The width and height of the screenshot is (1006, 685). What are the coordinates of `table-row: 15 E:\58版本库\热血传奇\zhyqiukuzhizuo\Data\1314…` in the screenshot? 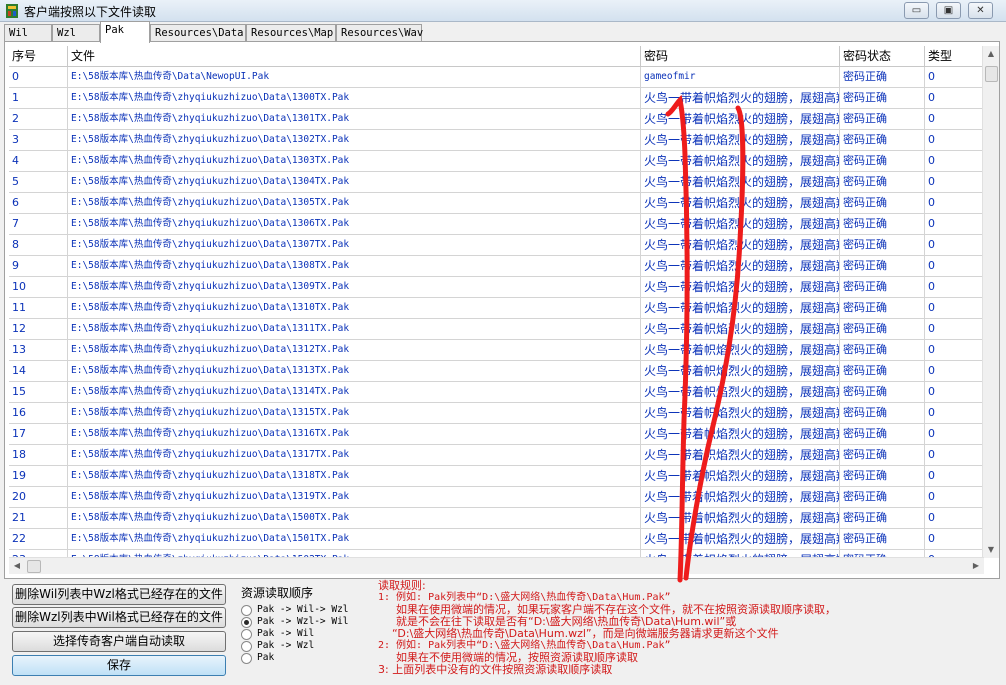 It's located at (496, 392).